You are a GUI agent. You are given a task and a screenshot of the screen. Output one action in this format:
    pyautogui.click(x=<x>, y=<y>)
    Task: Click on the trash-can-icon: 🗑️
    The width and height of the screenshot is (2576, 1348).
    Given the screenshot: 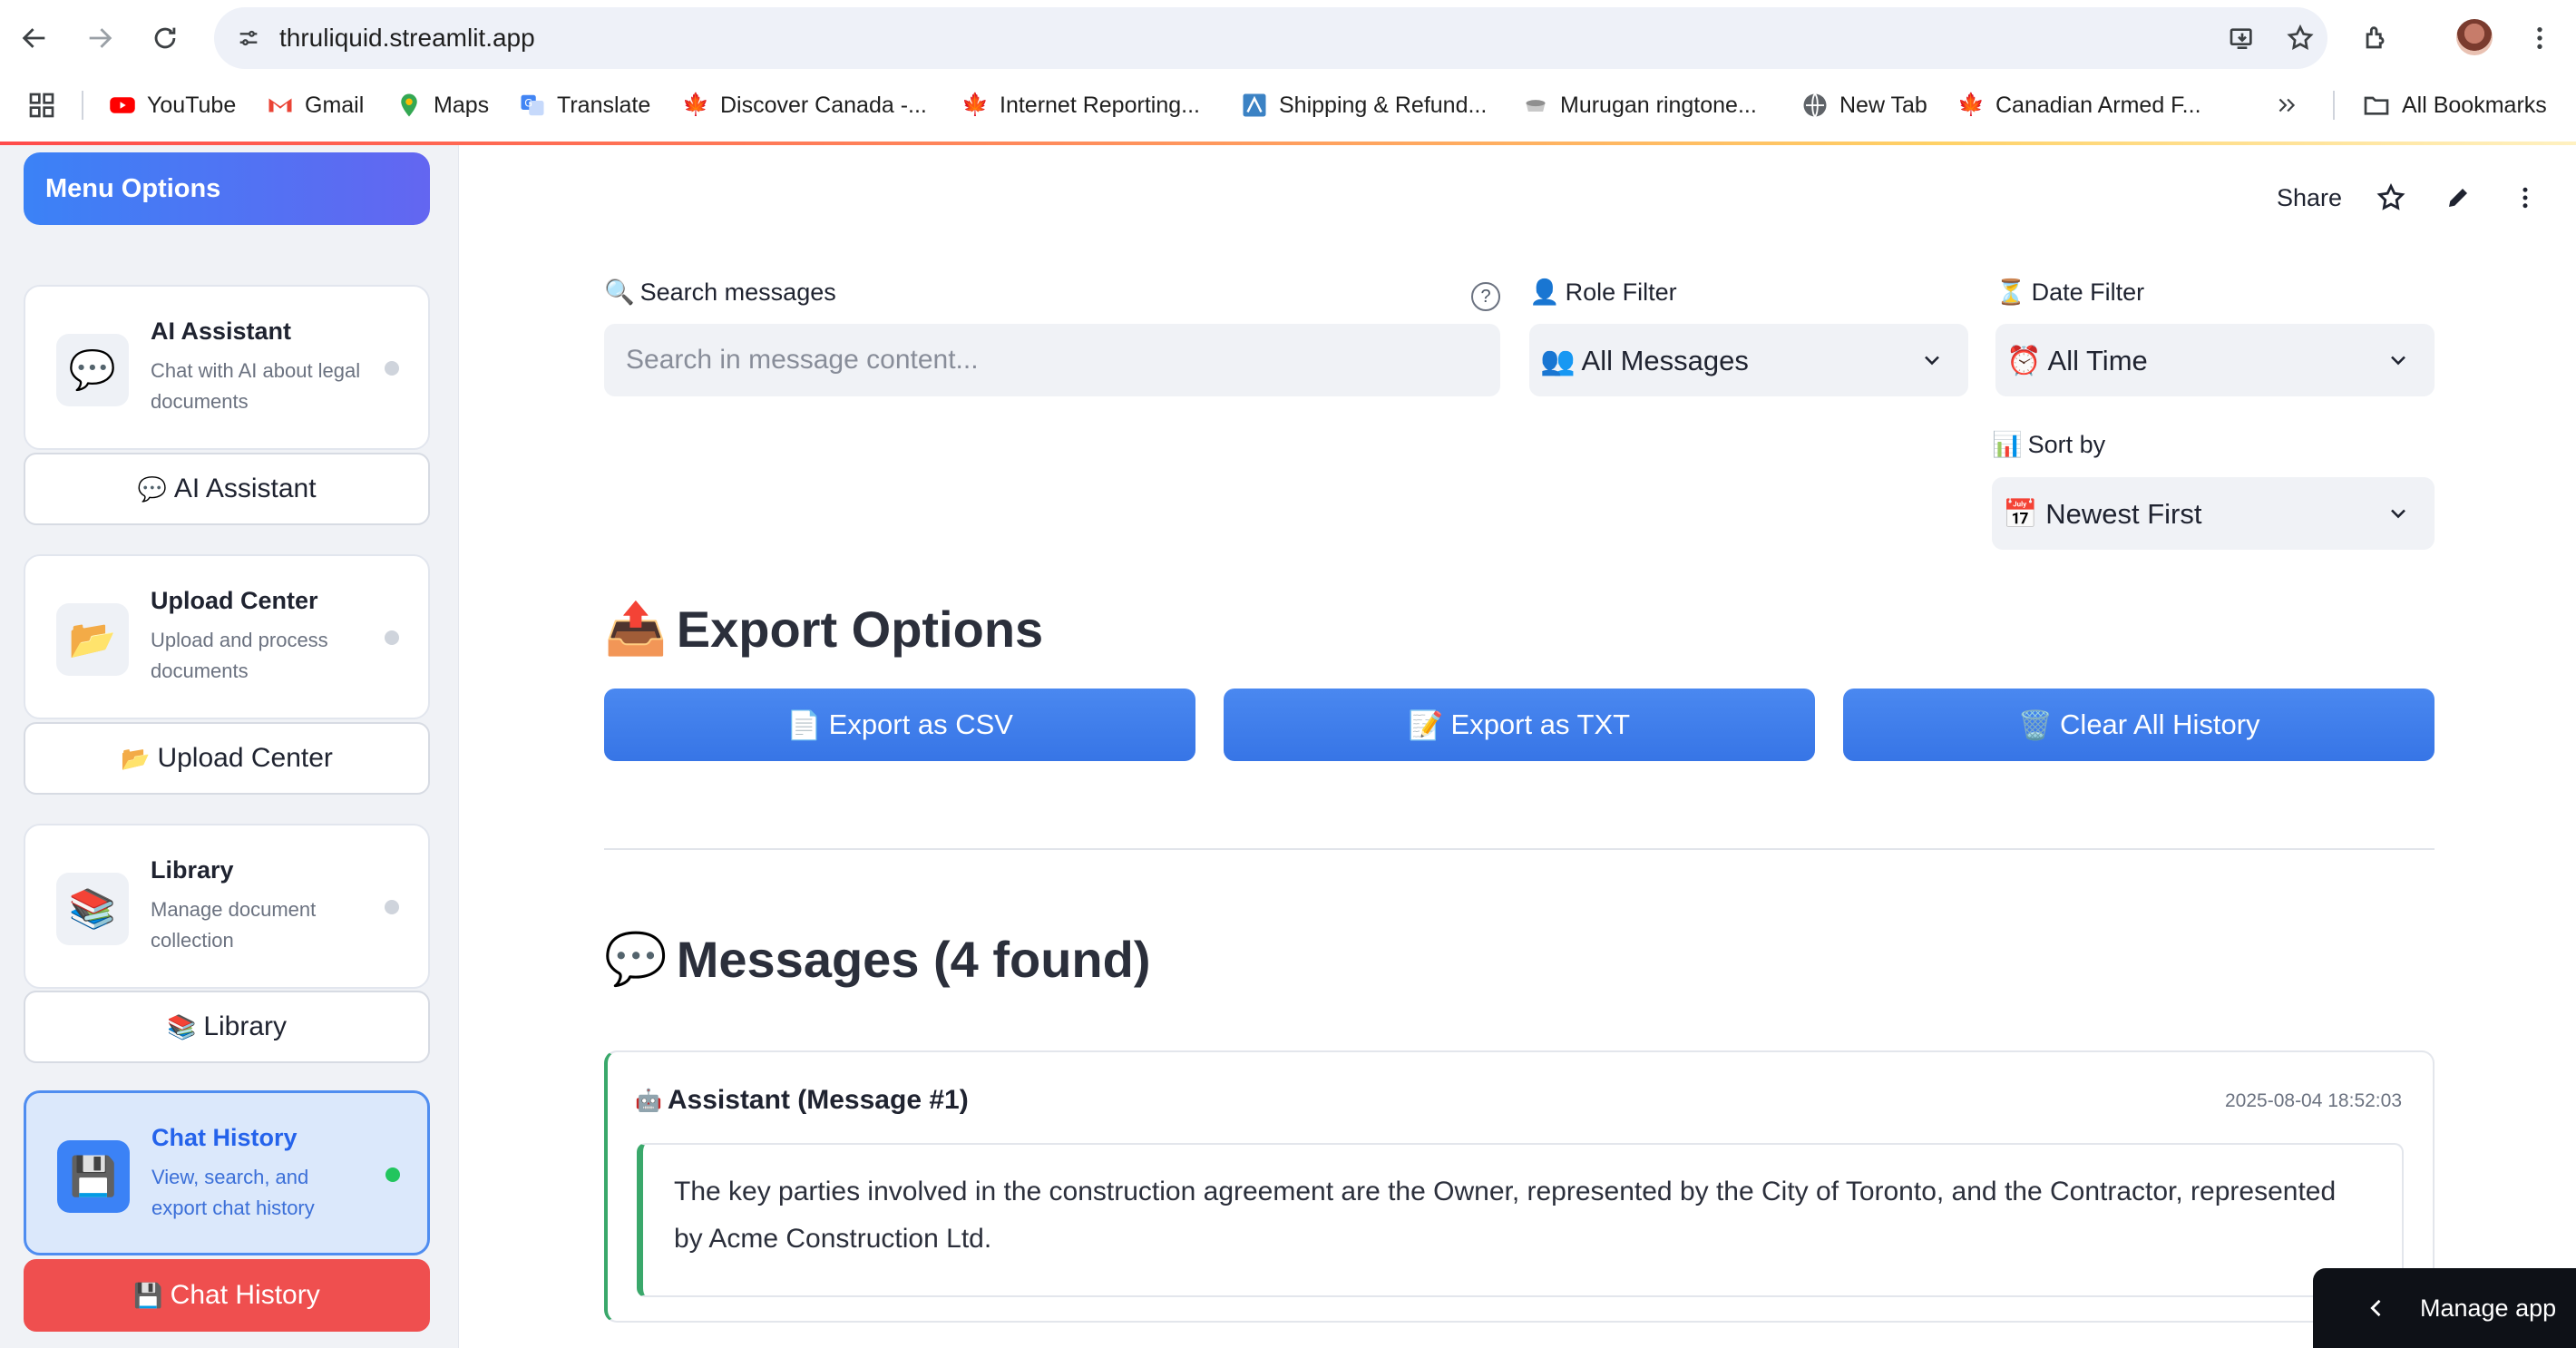 What is the action you would take?
    pyautogui.click(x=2035, y=724)
    